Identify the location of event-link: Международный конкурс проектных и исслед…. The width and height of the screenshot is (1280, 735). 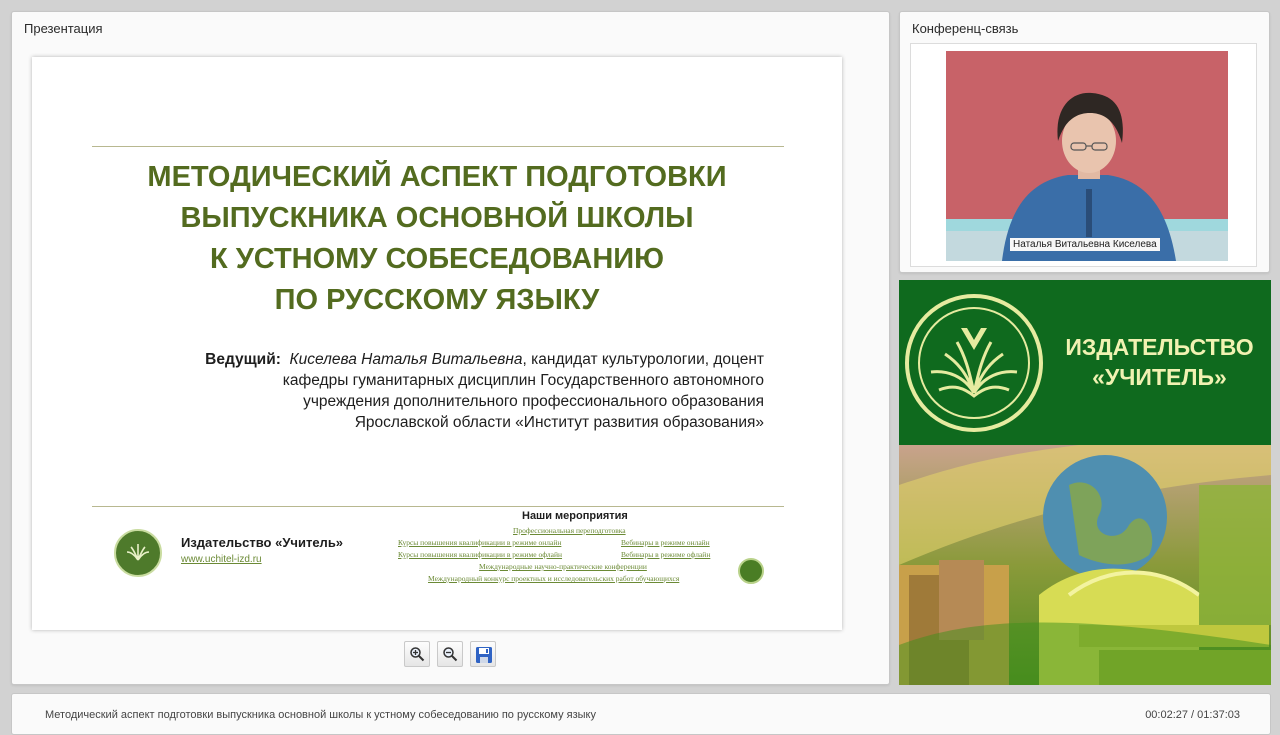
(553, 578).